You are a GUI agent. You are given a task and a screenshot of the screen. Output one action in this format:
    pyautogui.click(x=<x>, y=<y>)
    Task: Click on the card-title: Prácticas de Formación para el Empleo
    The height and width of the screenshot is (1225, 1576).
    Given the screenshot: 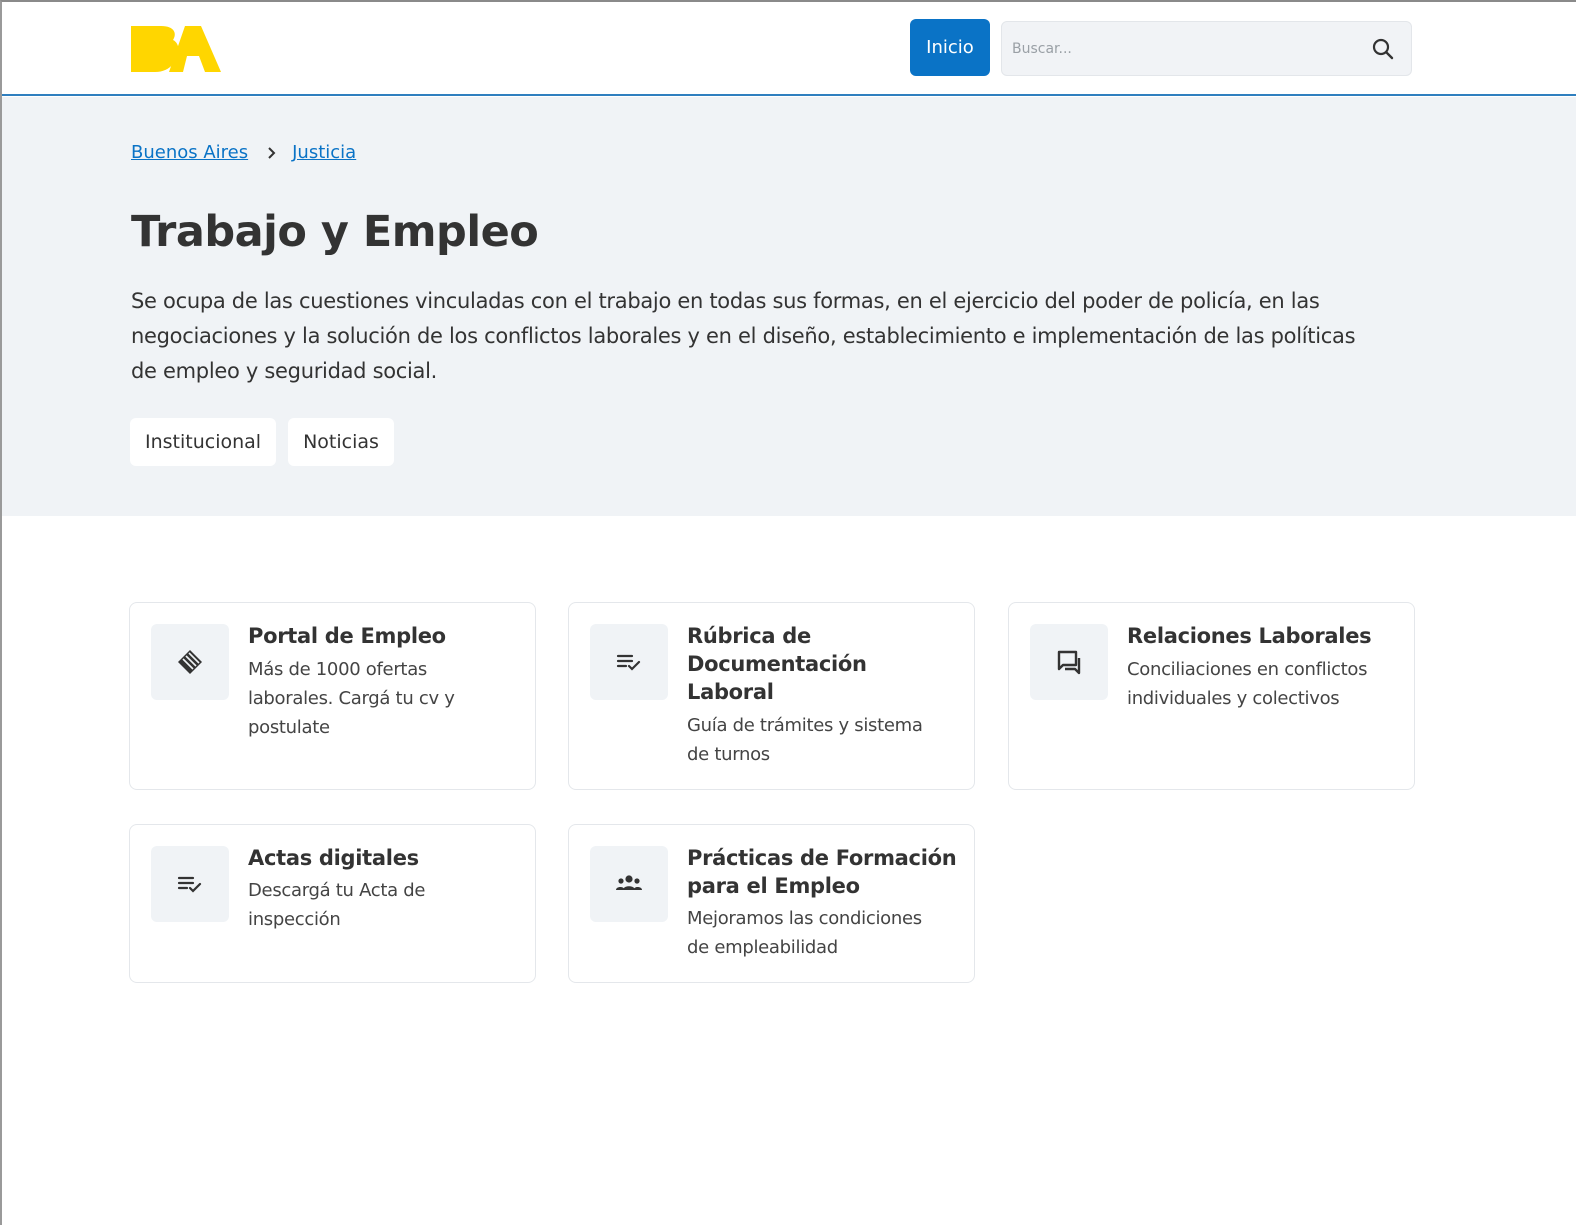 What is the action you would take?
    pyautogui.click(x=822, y=872)
    